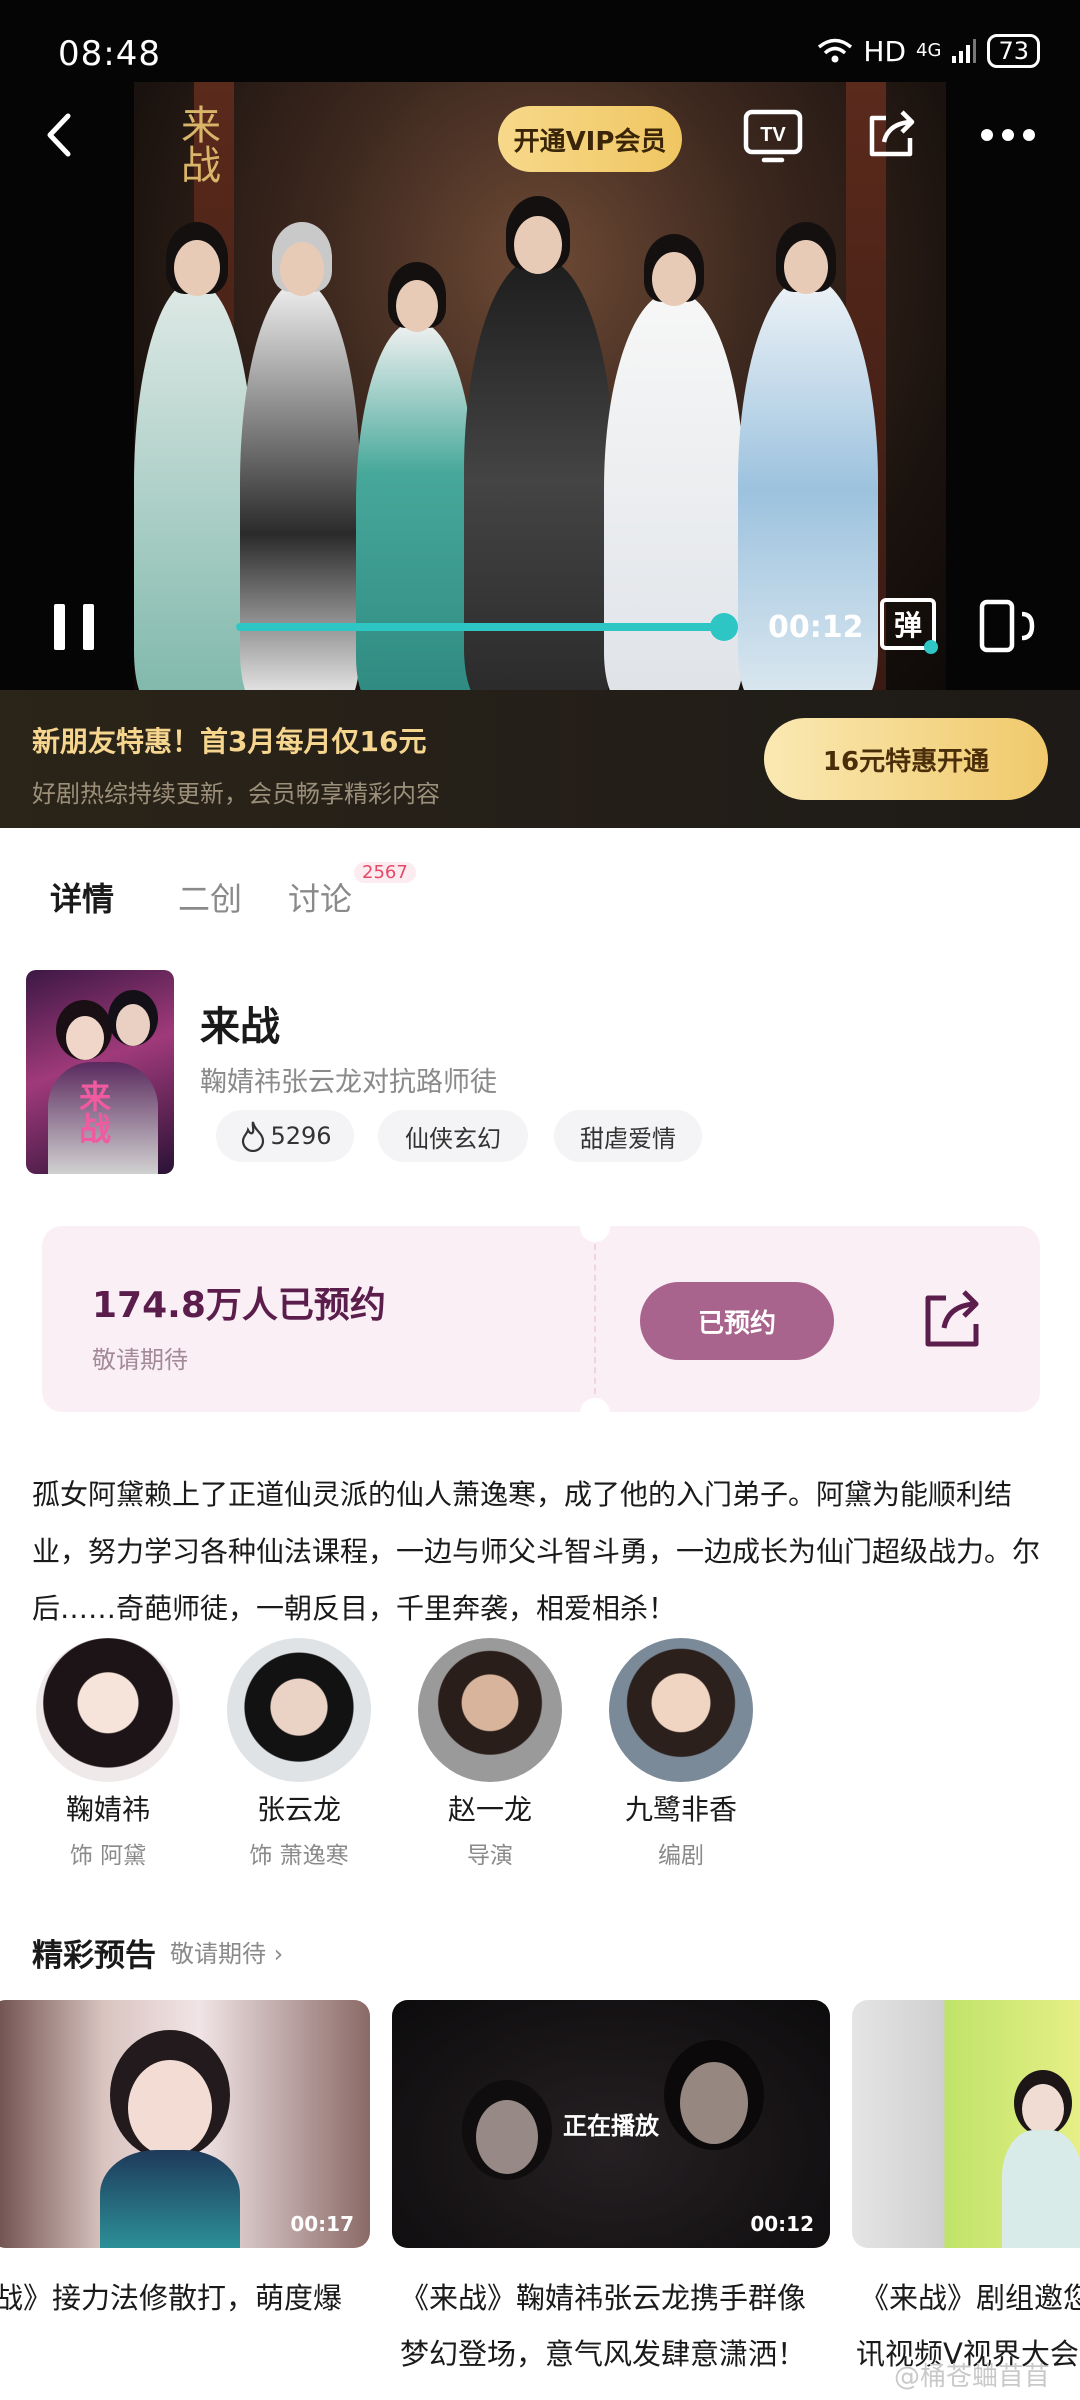 The width and height of the screenshot is (1080, 2400). Describe the element at coordinates (603, 2298) in the screenshot. I see `trailer-caption: 《来战》鞠婧祎张云龙携手群像` at that location.